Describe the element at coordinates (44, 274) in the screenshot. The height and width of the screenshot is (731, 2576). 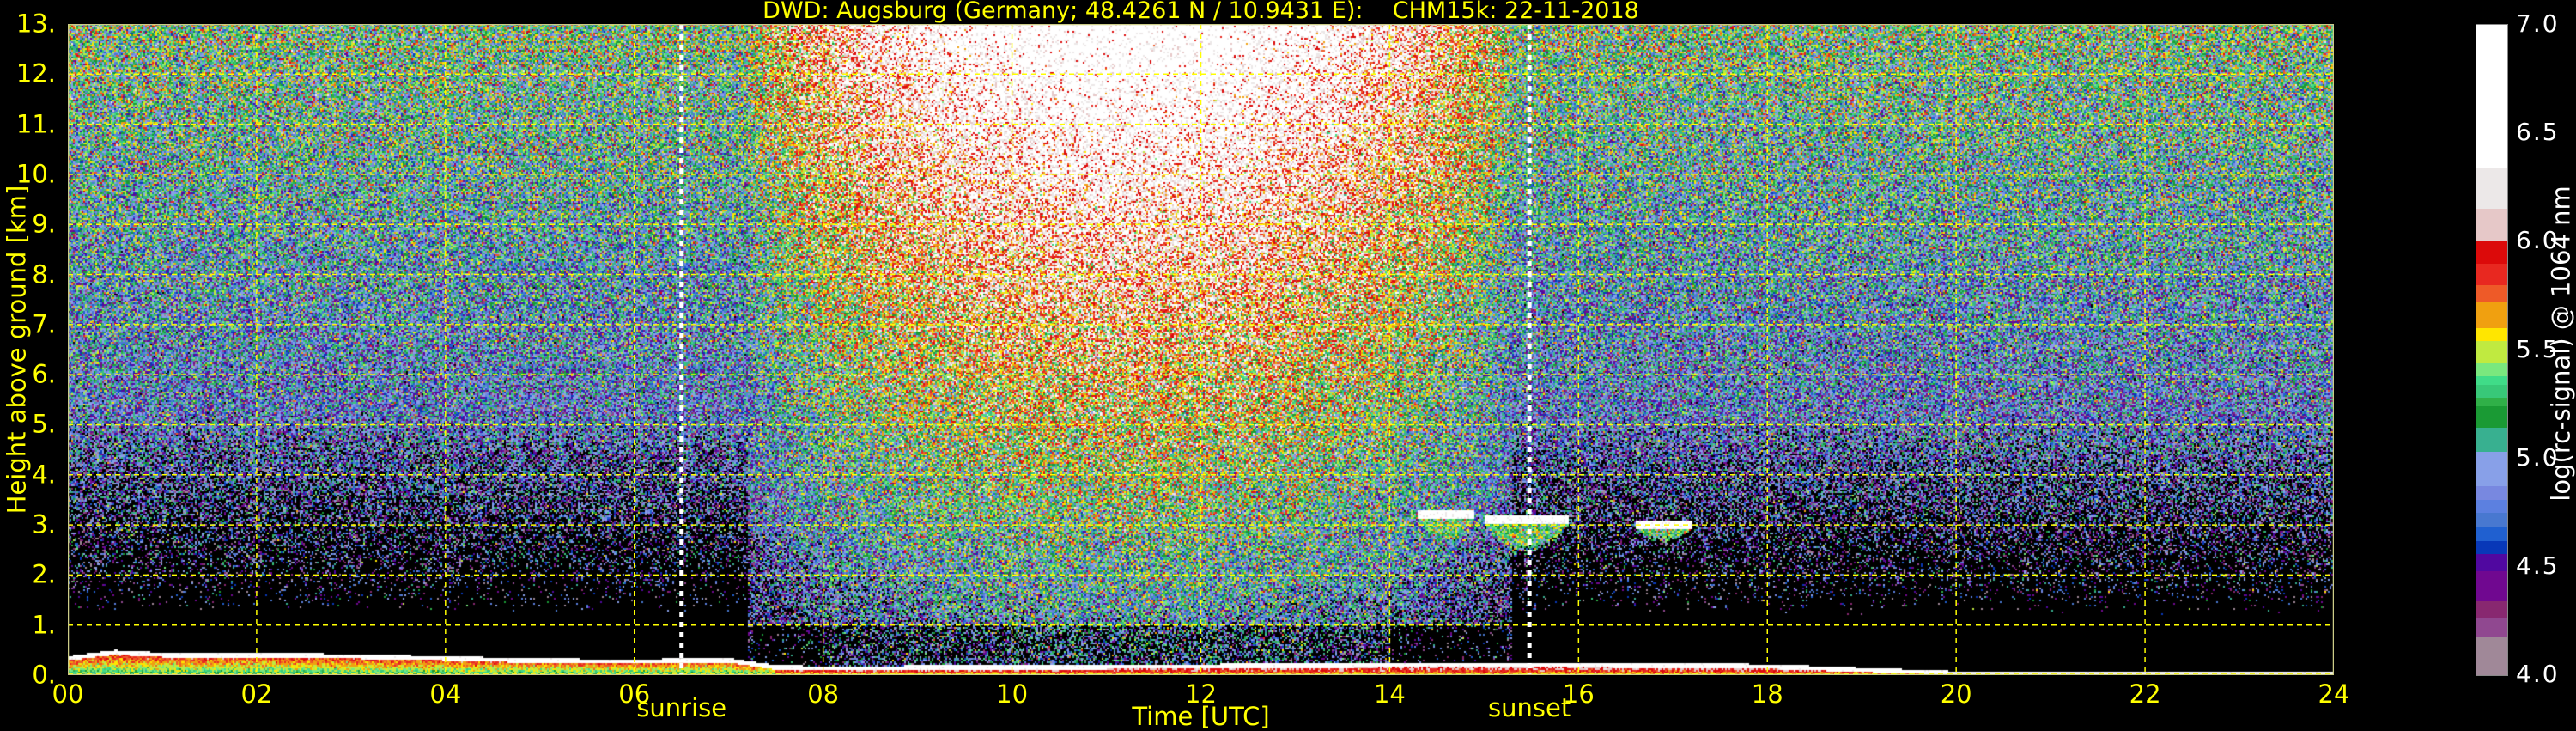
I see `y-tick-label: 8.` at that location.